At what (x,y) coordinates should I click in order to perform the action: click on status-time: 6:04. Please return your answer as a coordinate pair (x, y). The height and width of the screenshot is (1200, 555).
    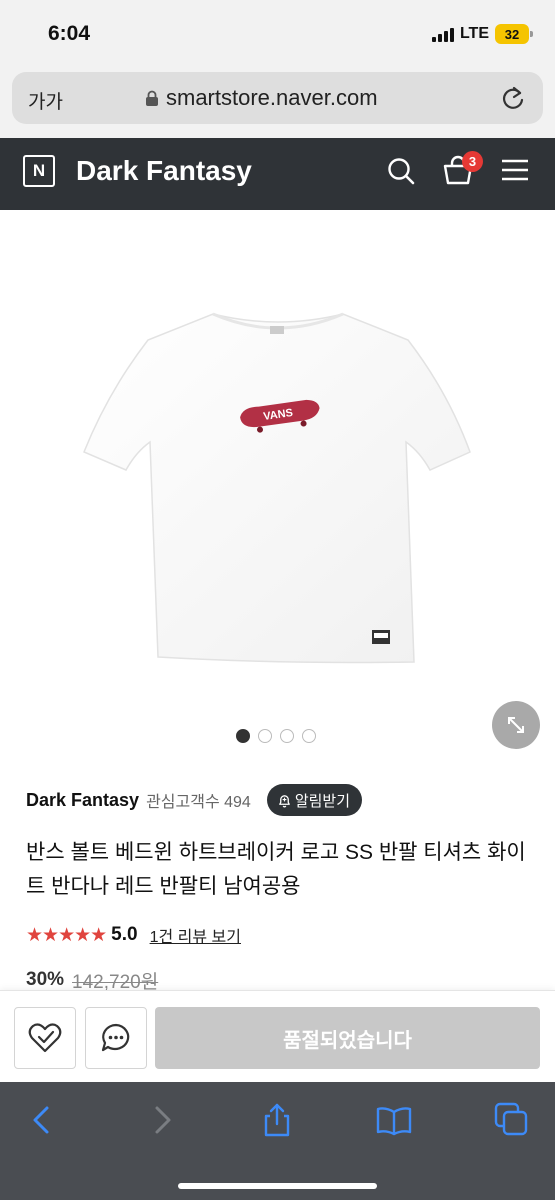
    Looking at the image, I should click on (69, 33).